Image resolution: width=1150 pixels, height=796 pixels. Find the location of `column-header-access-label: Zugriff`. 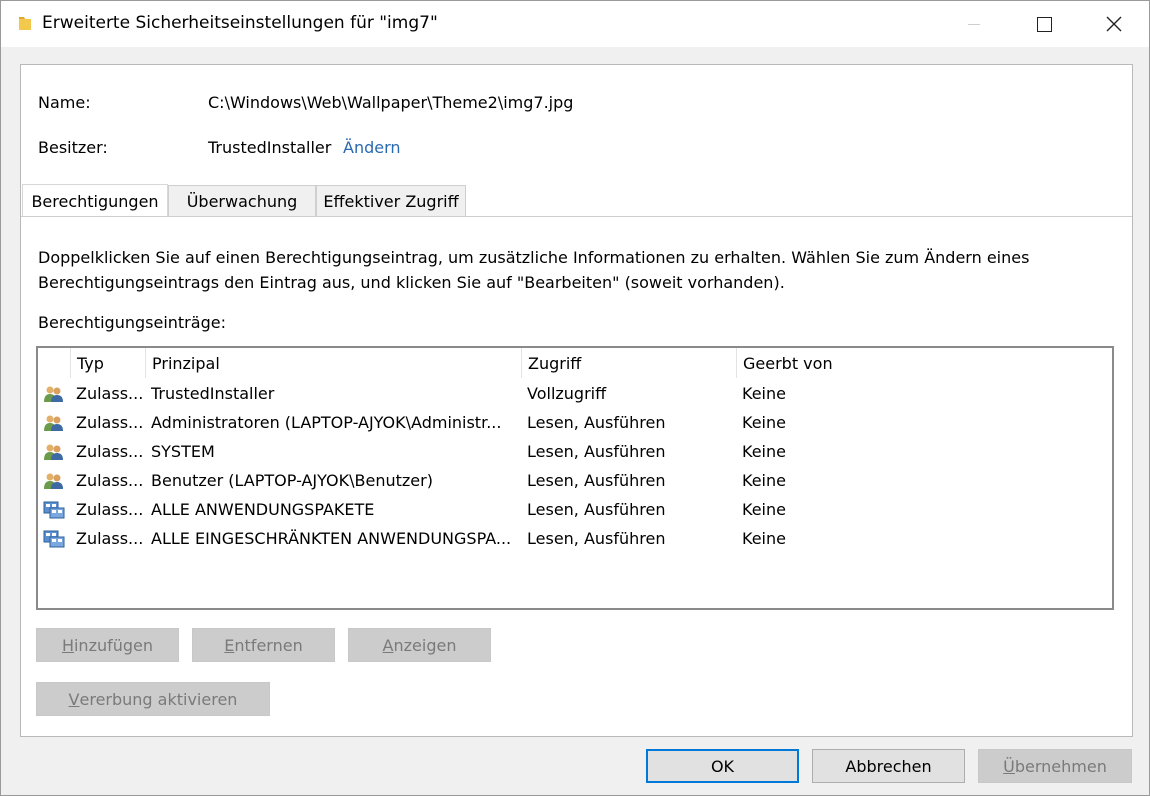

column-header-access-label: Zugriff is located at coordinates (555, 363).